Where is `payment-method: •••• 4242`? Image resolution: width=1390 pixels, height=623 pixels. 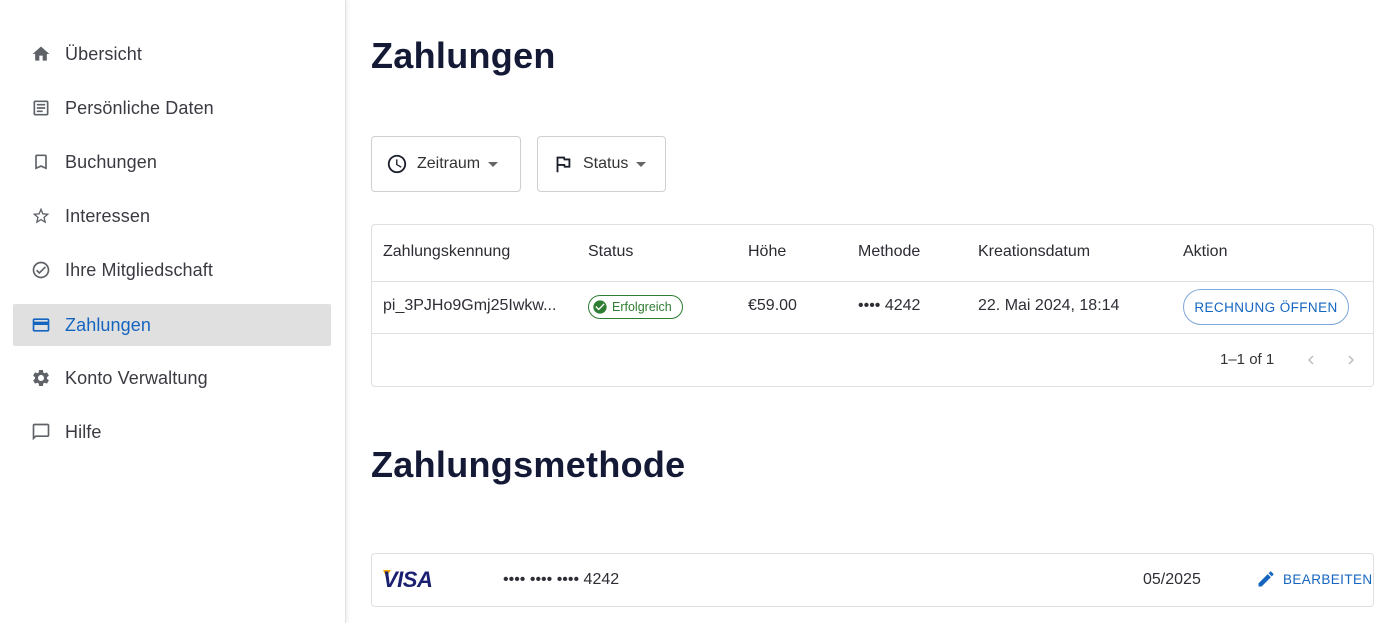
payment-method: •••• 4242 is located at coordinates (889, 305).